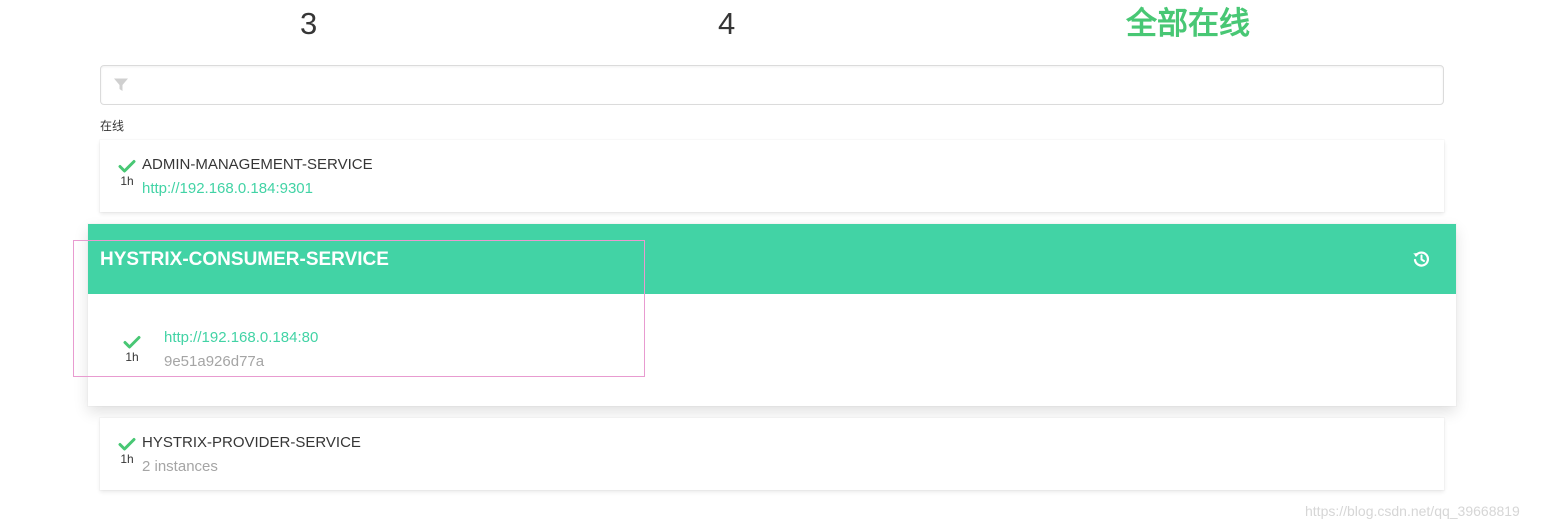 This screenshot has width=1557, height=529. What do you see at coordinates (121, 84) in the screenshot?
I see `filter-icon` at bounding box center [121, 84].